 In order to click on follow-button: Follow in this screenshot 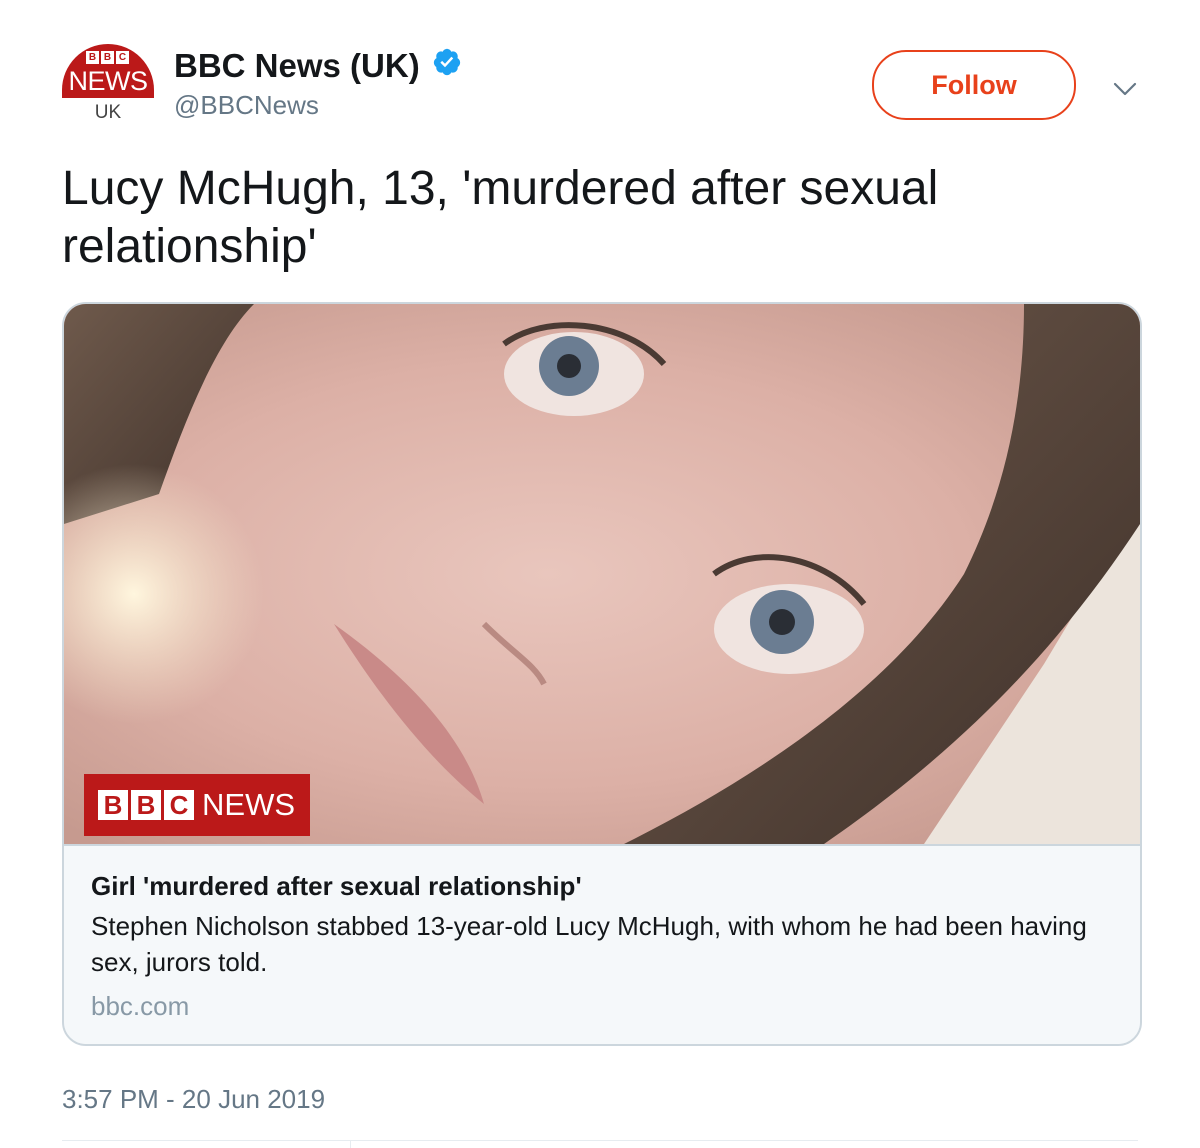, I will do `click(974, 85)`.